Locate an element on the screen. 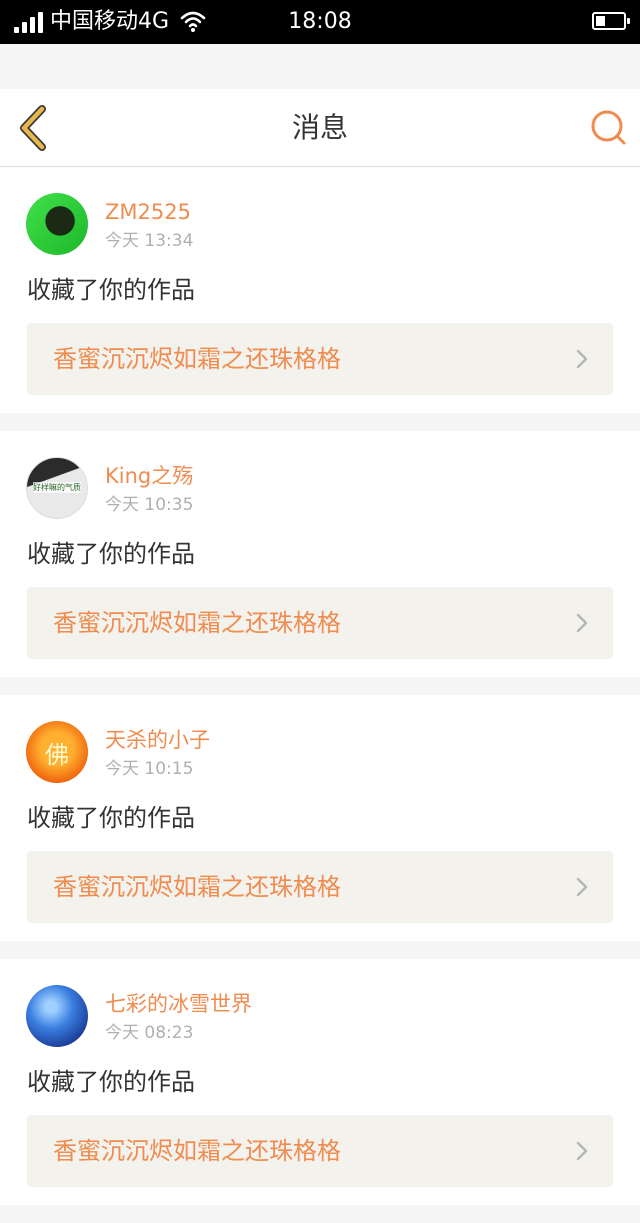 The image size is (640, 1223). username-link: ZM2525 is located at coordinates (148, 212).